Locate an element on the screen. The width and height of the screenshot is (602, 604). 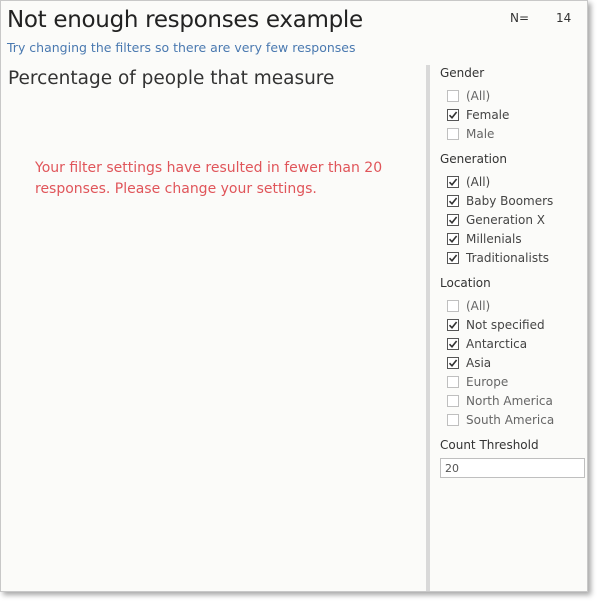
location-option: Asia is located at coordinates (513, 362).